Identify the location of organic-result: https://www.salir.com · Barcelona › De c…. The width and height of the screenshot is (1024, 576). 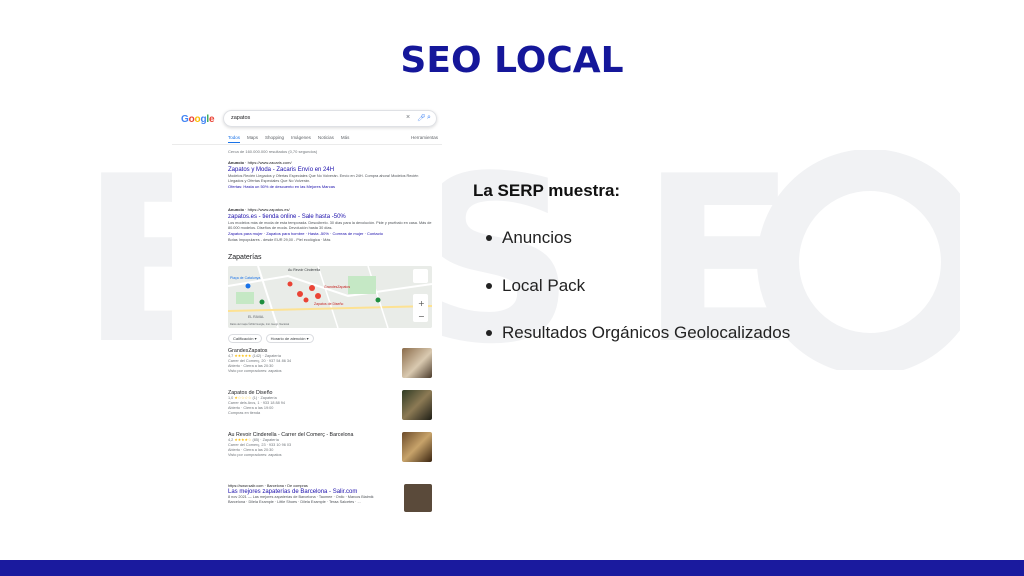
(330, 498).